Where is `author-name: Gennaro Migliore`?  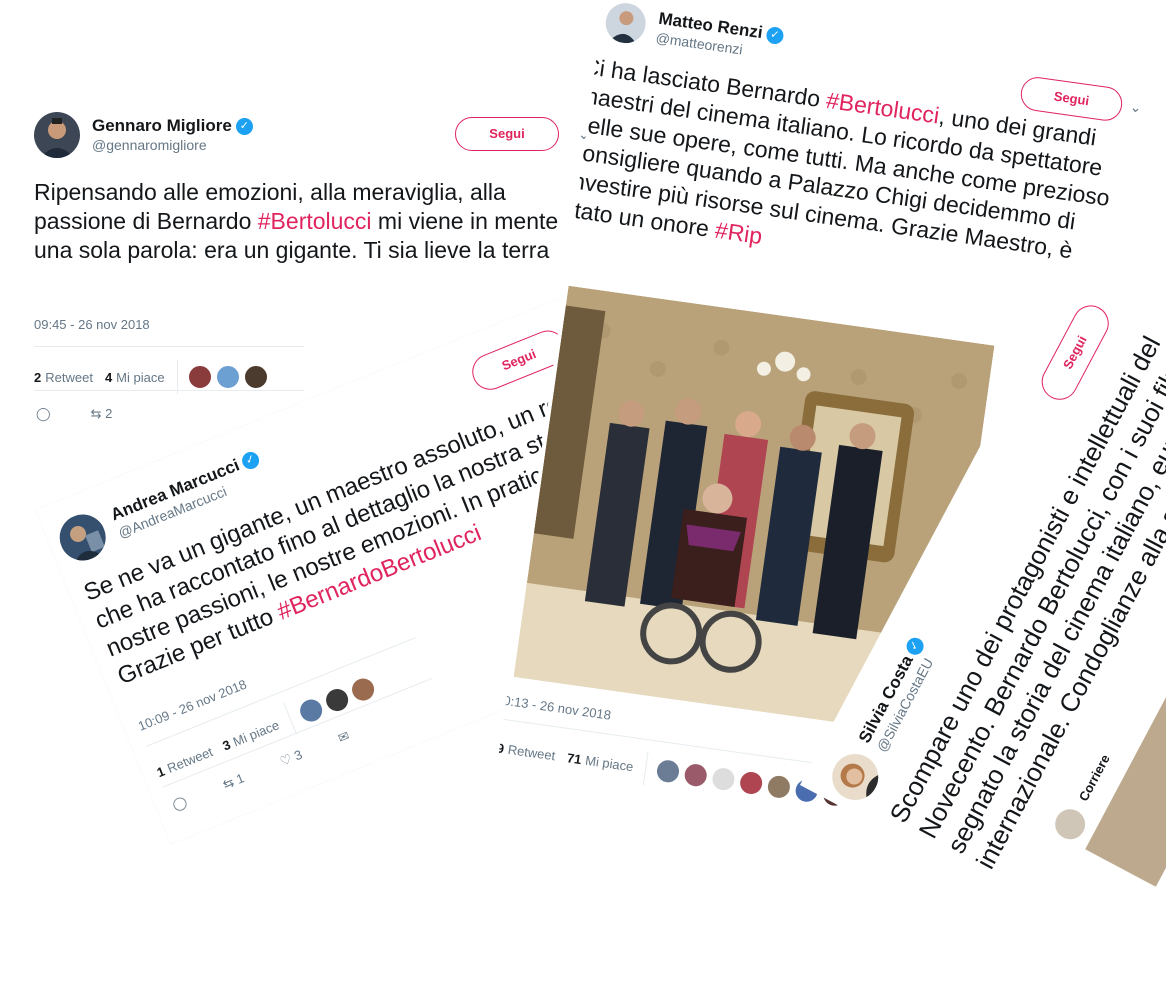 author-name: Gennaro Migliore is located at coordinates (162, 126).